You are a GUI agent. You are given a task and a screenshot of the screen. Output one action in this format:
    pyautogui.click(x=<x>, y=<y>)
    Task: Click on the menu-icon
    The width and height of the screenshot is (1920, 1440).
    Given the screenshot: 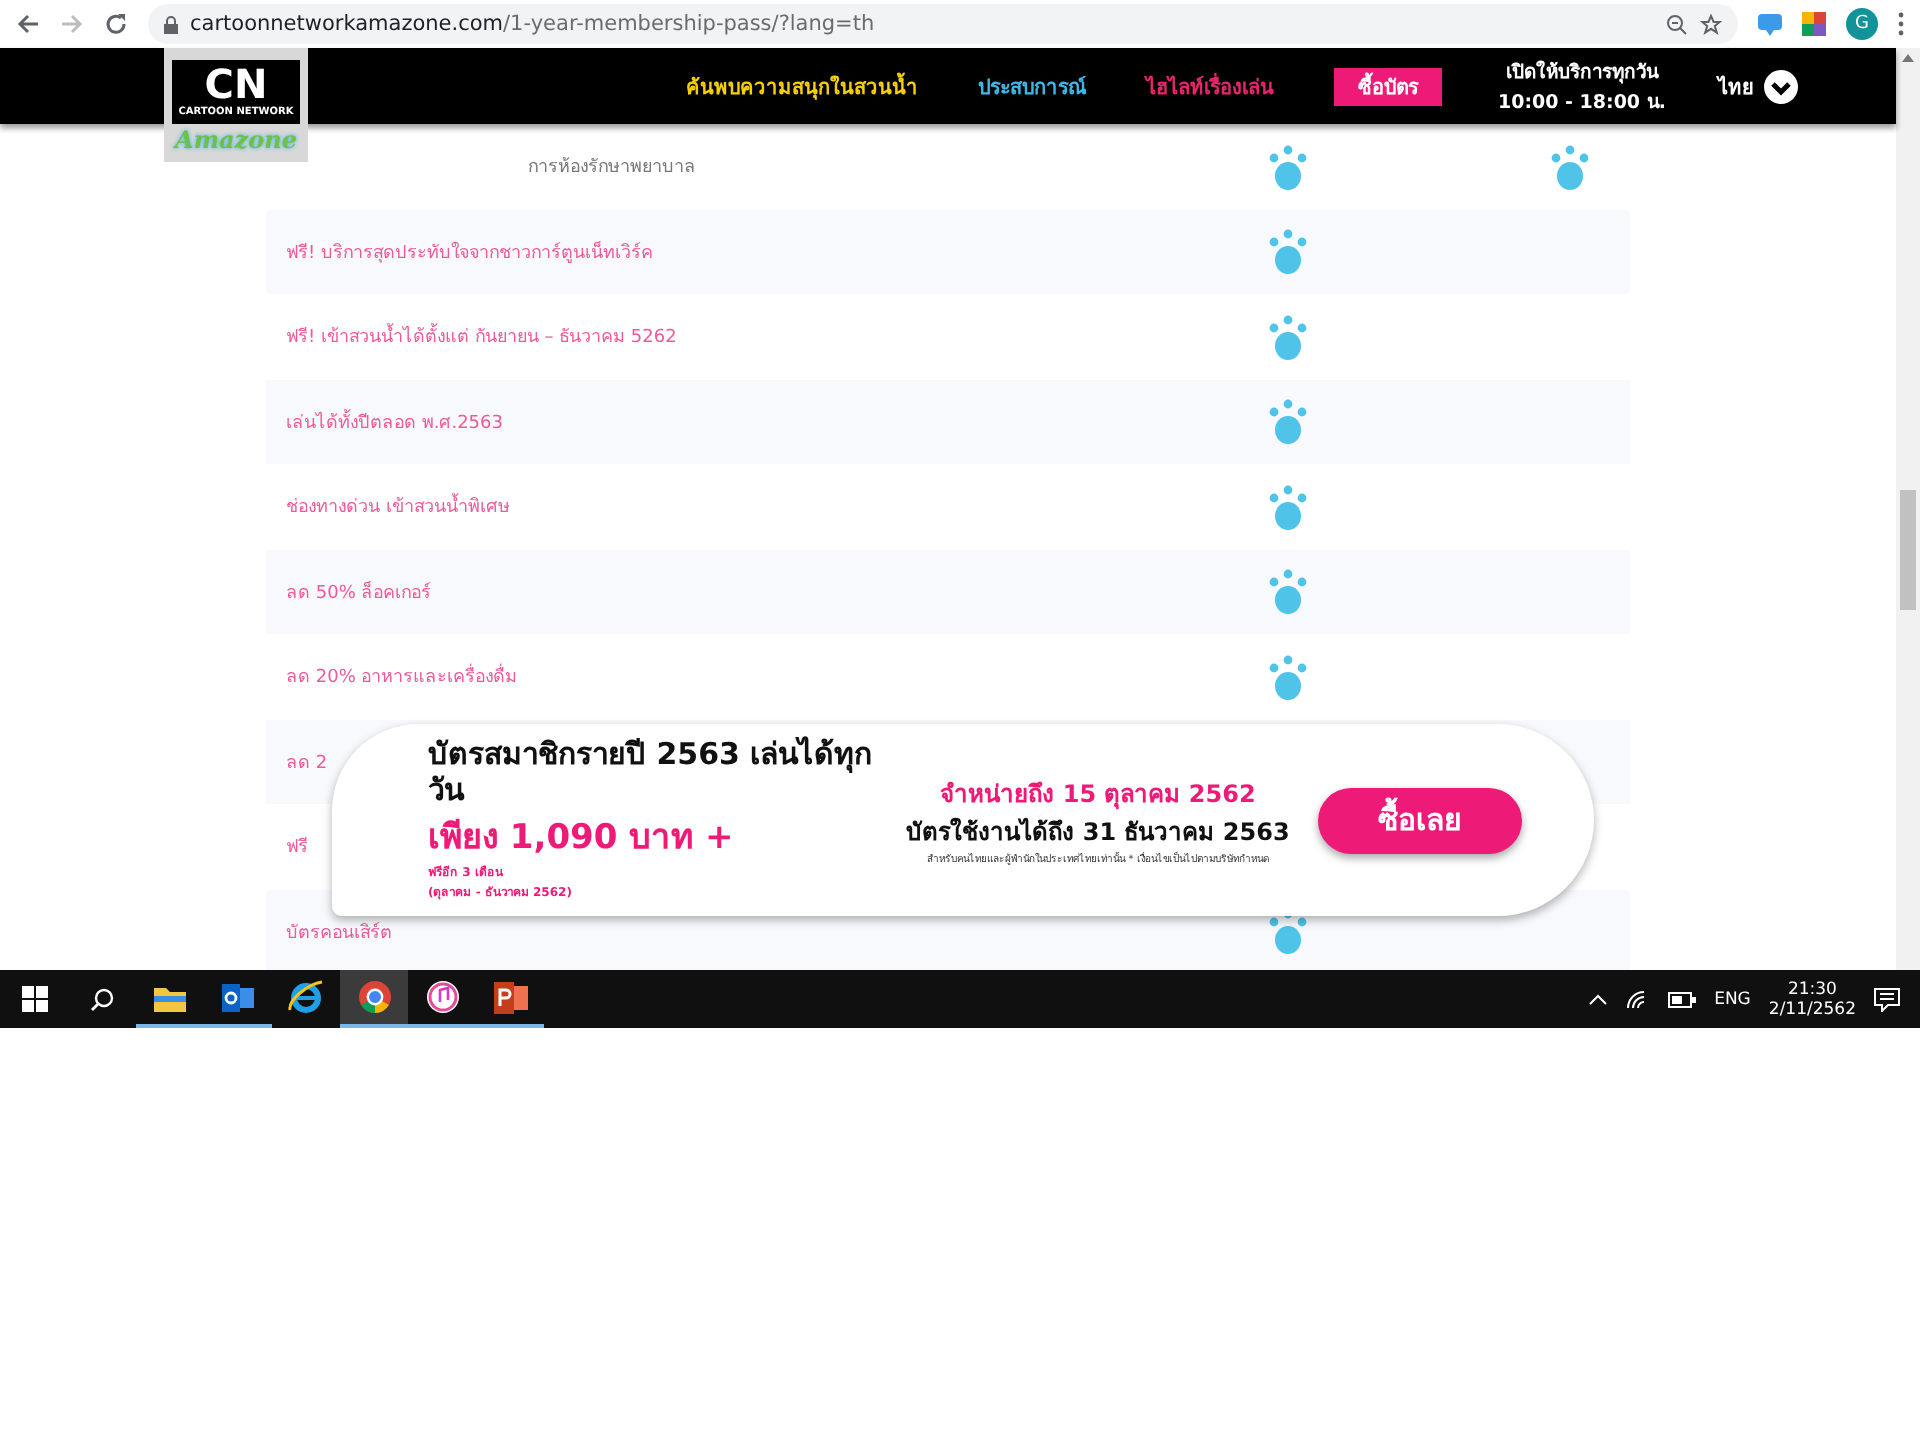 What is the action you would take?
    pyautogui.click(x=1901, y=24)
    